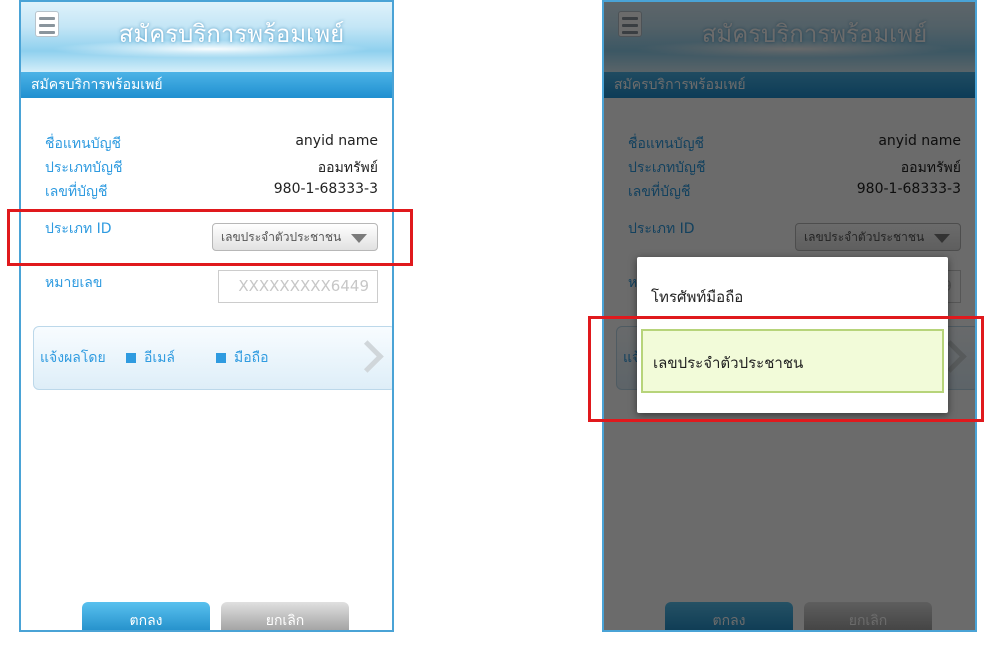  What do you see at coordinates (285, 616) in the screenshot?
I see `cancel-button: ยกเลิก` at bounding box center [285, 616].